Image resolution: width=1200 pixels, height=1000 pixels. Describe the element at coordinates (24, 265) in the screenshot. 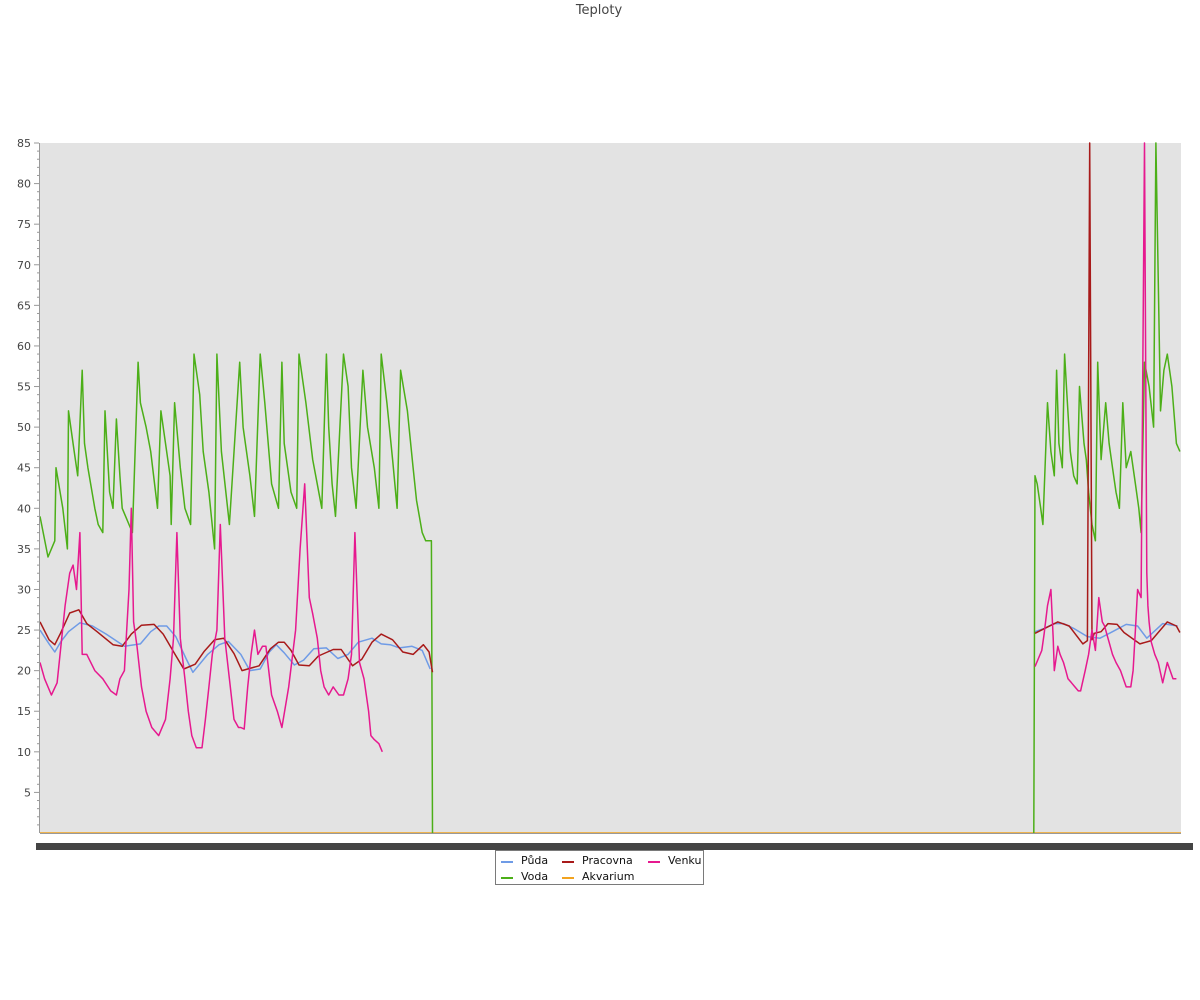

I see `y-tick-label: 70` at that location.